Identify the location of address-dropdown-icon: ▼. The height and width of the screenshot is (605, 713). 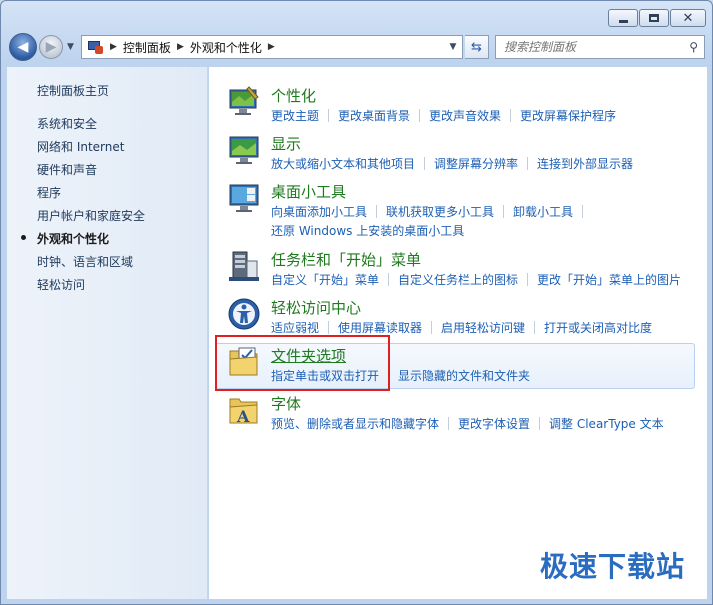
(453, 47).